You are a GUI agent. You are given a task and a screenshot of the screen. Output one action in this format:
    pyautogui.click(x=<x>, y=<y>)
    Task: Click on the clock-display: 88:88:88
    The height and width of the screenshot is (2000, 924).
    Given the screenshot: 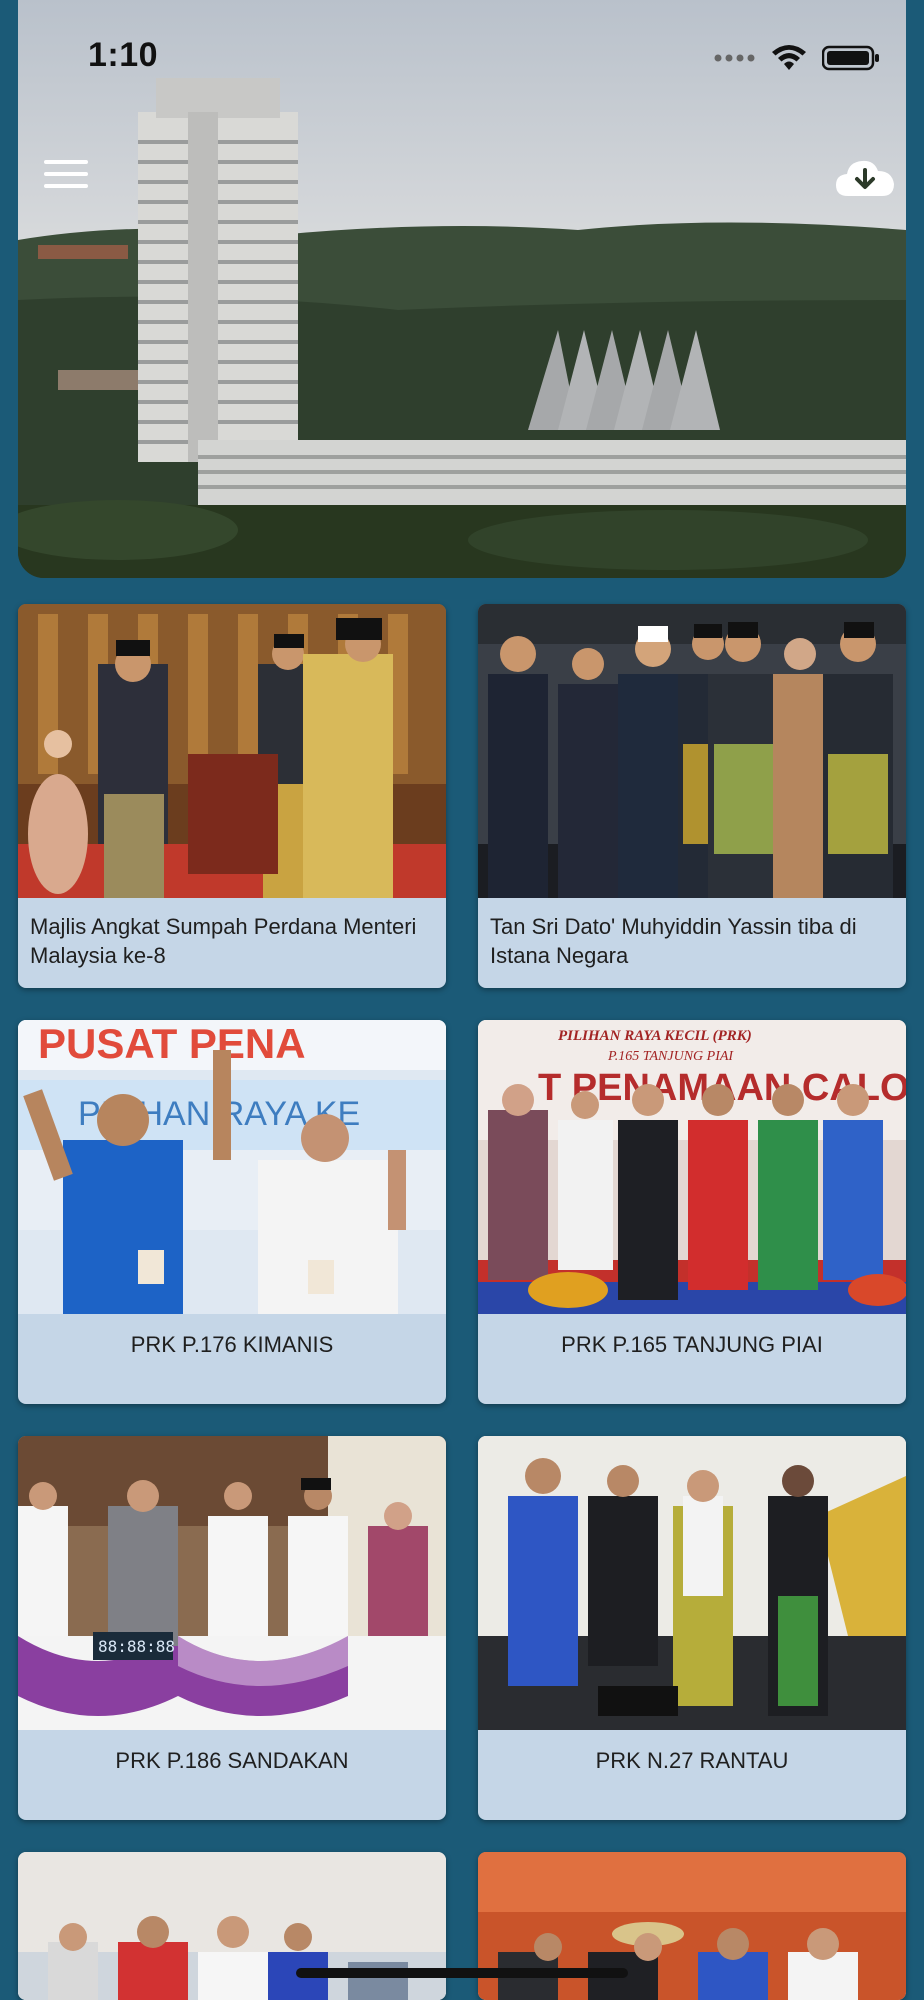 What is the action you would take?
    pyautogui.click(x=136, y=1646)
    